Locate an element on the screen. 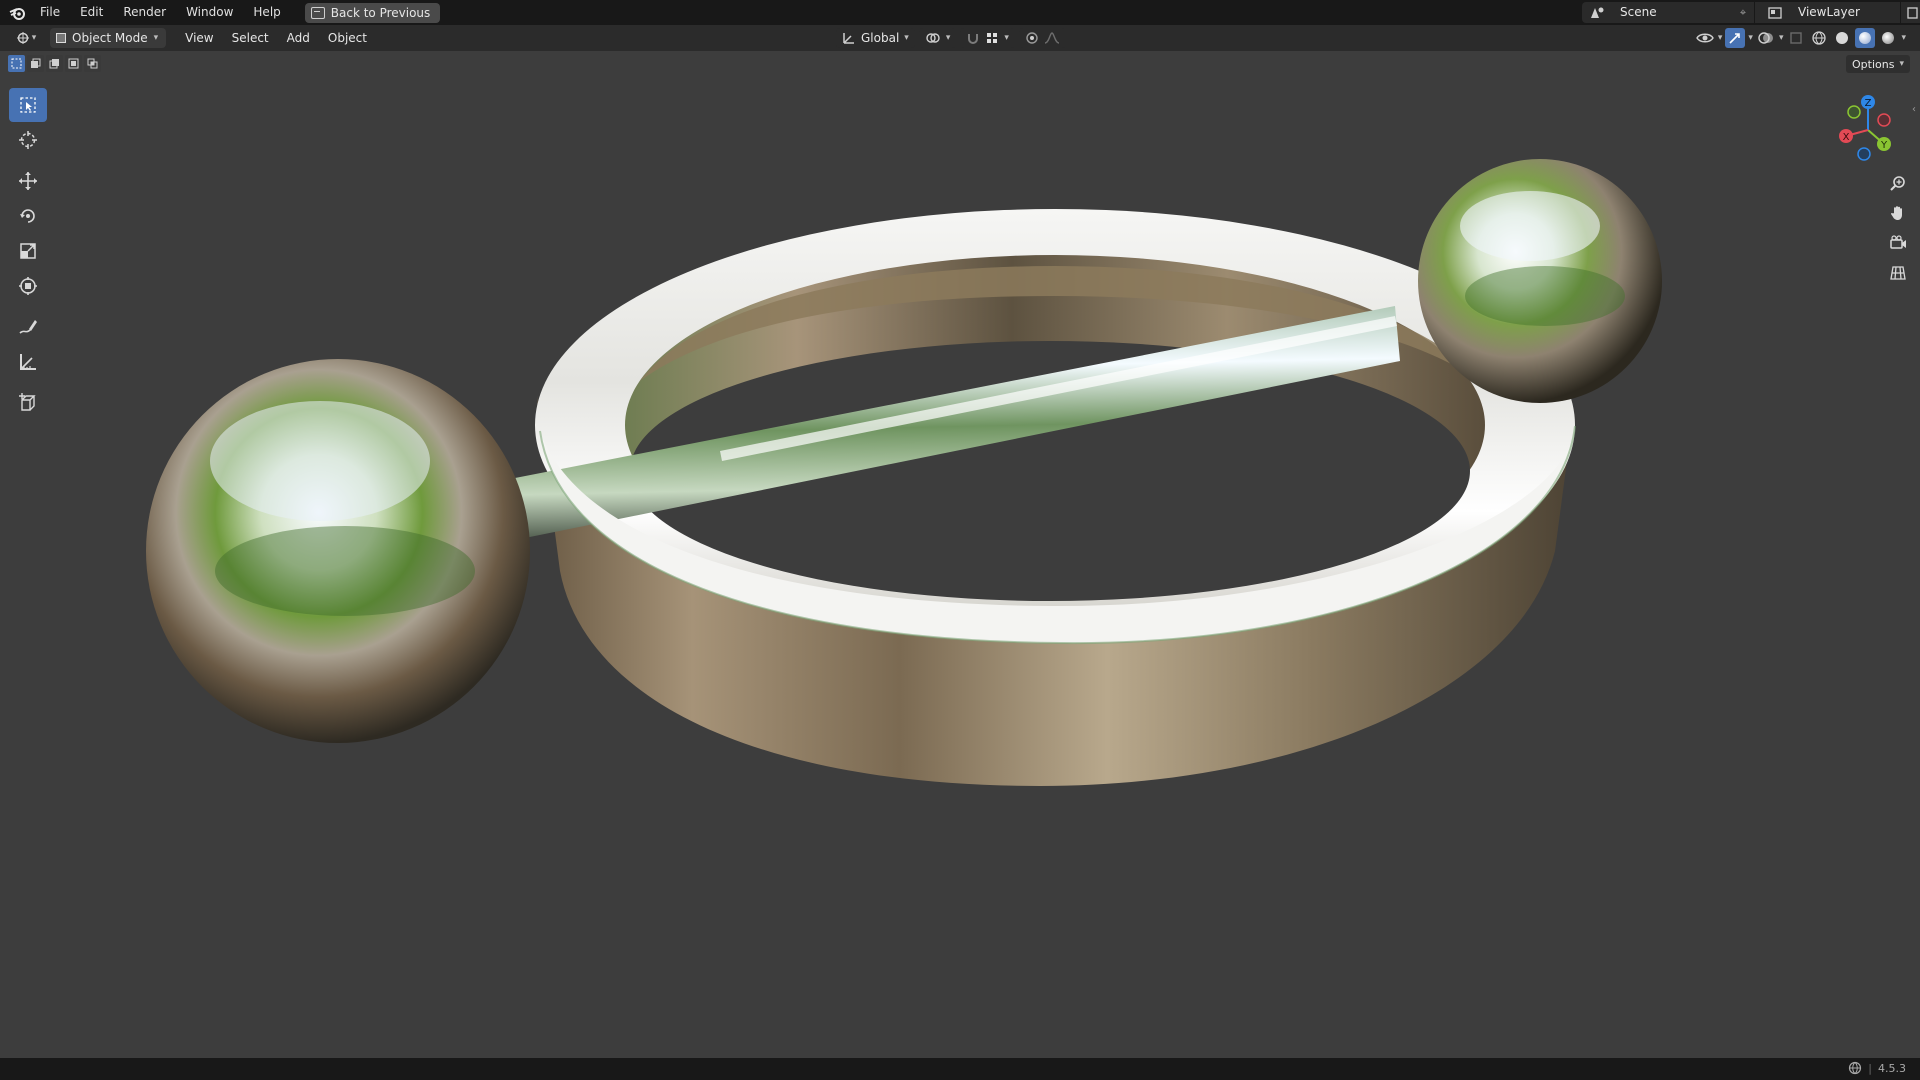 The image size is (1920, 1080). menu-edit: Edit is located at coordinates (91, 12).